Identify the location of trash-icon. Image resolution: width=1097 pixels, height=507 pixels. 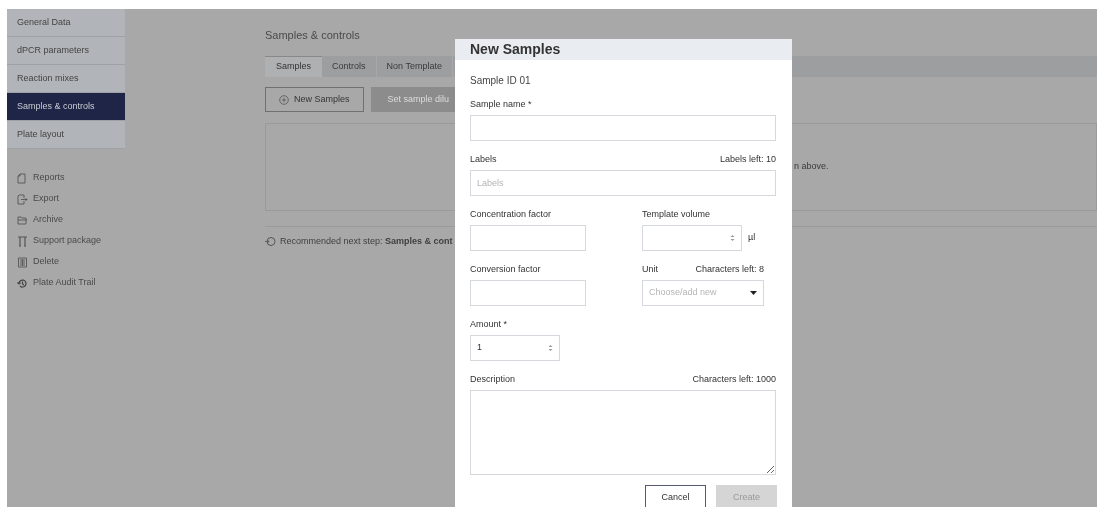
(22, 262).